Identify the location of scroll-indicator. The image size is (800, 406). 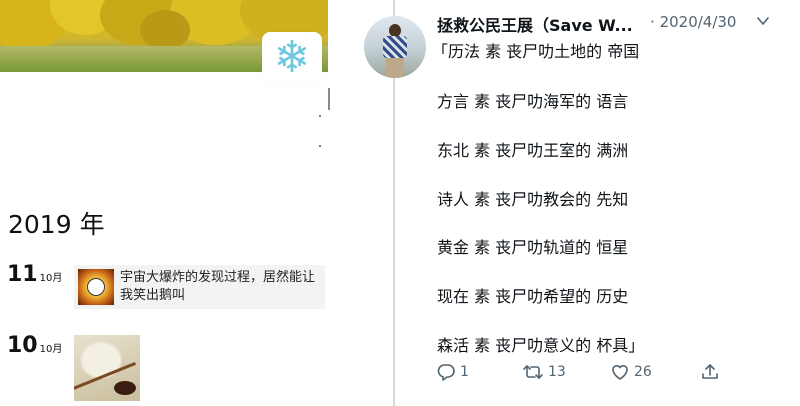
(329, 99).